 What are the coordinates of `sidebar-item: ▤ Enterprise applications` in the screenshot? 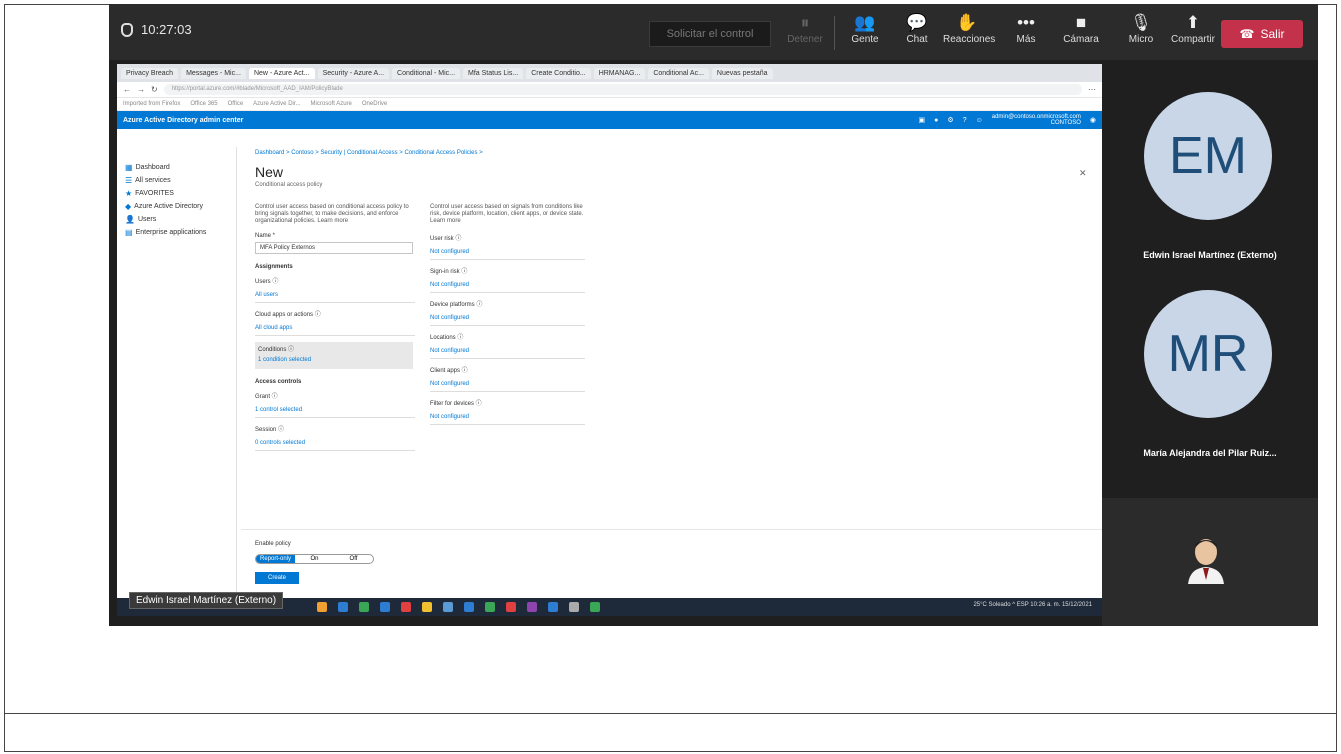 It's located at (176, 232).